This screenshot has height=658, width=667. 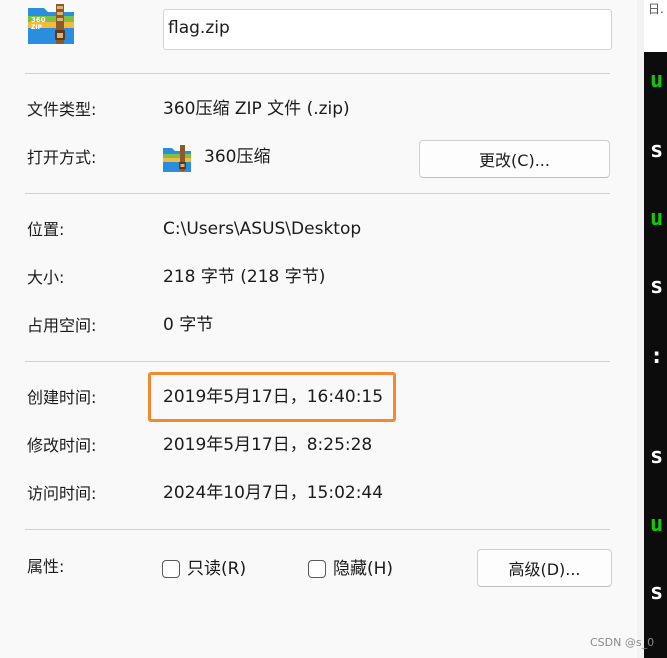 What do you see at coordinates (62, 157) in the screenshot?
I see `open-with-label: 打开方式:` at bounding box center [62, 157].